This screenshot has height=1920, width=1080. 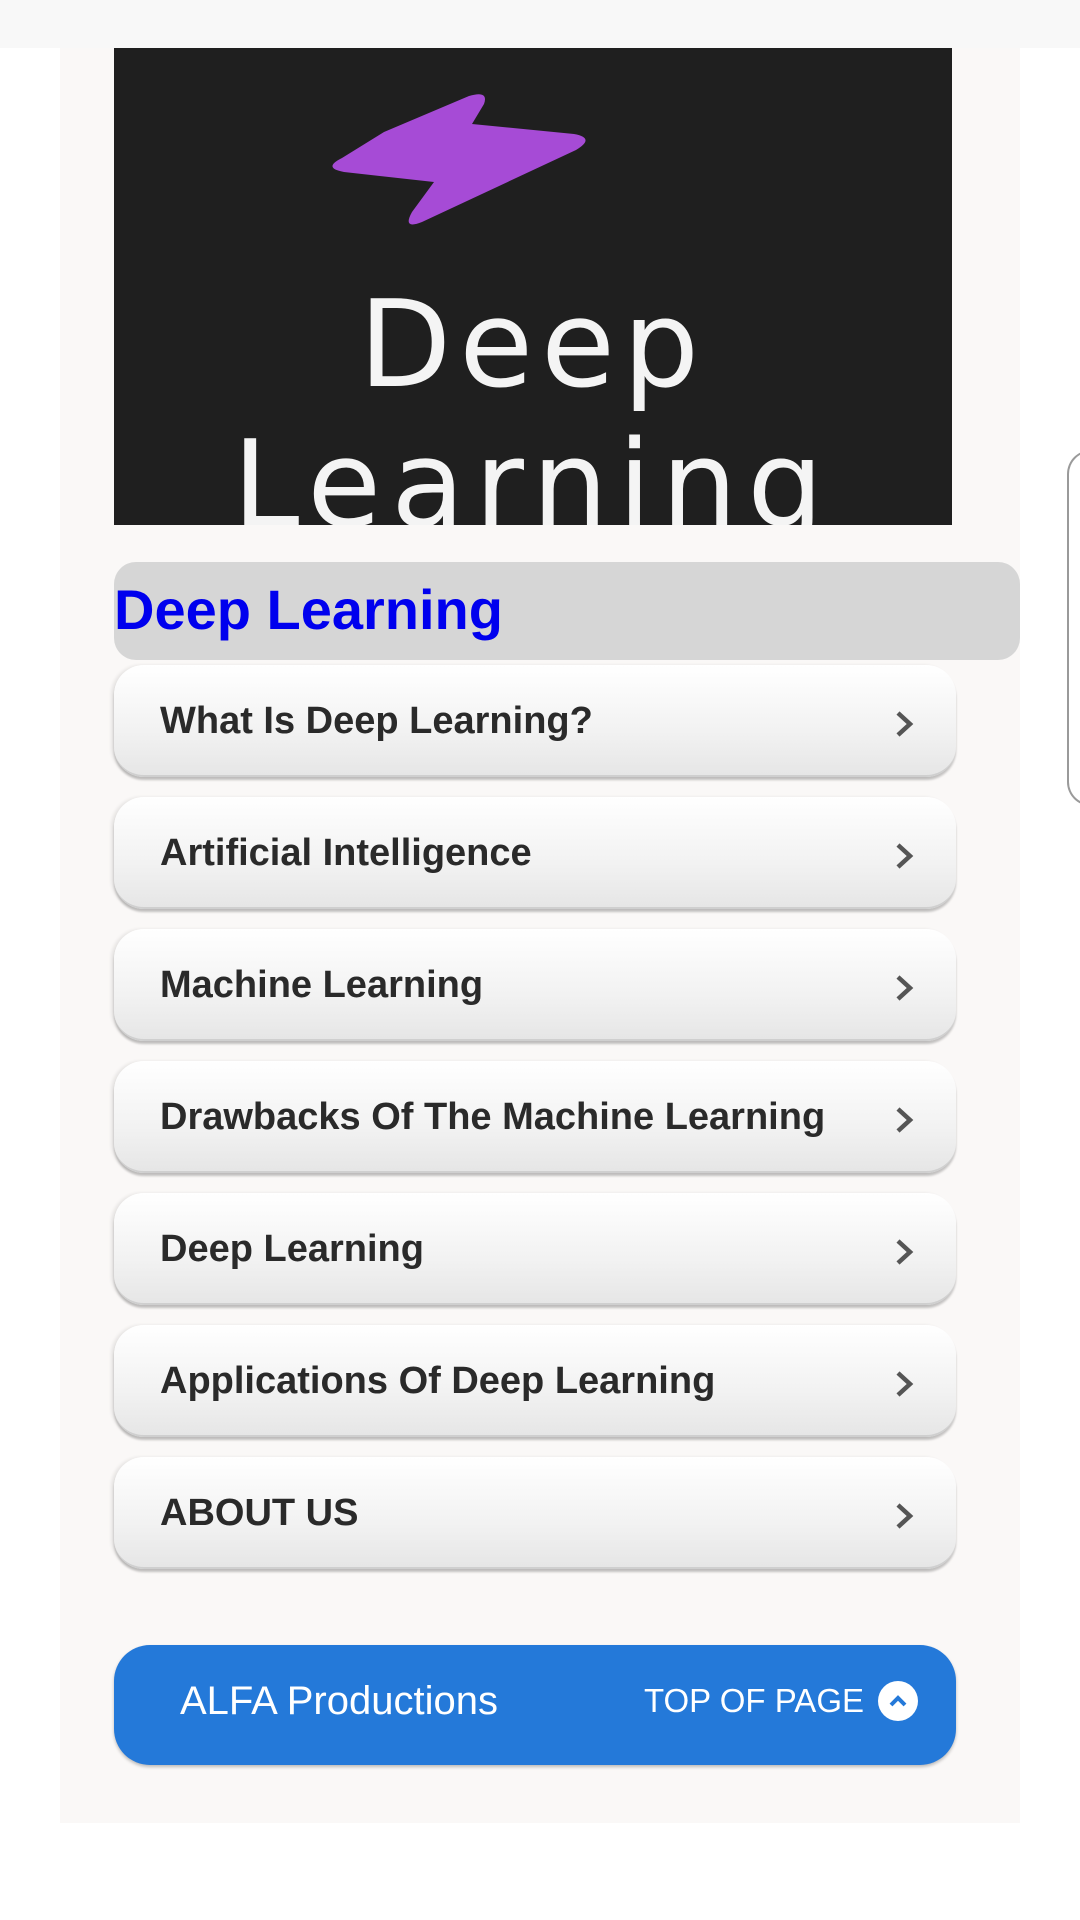 I want to click on menu-item-deep-learning: Deep Learning, so click(x=535, y=1249).